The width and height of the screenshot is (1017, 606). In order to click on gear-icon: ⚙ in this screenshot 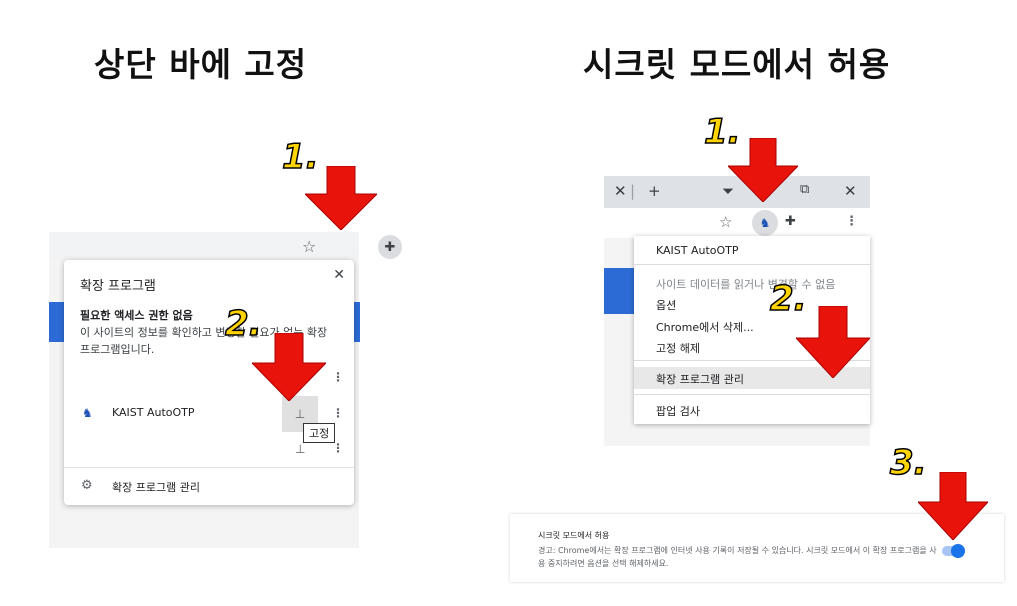, I will do `click(87, 485)`.